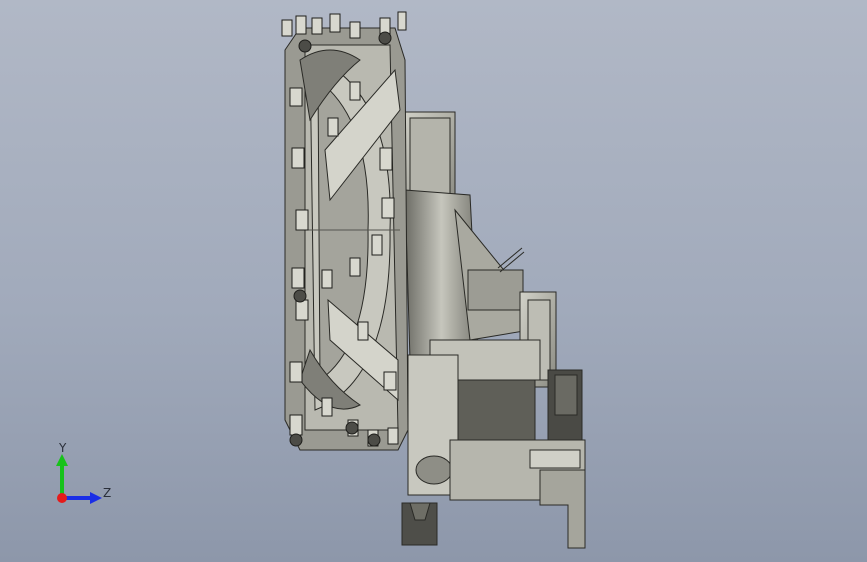  I want to click on axis-triad: Y Z, so click(81, 476).